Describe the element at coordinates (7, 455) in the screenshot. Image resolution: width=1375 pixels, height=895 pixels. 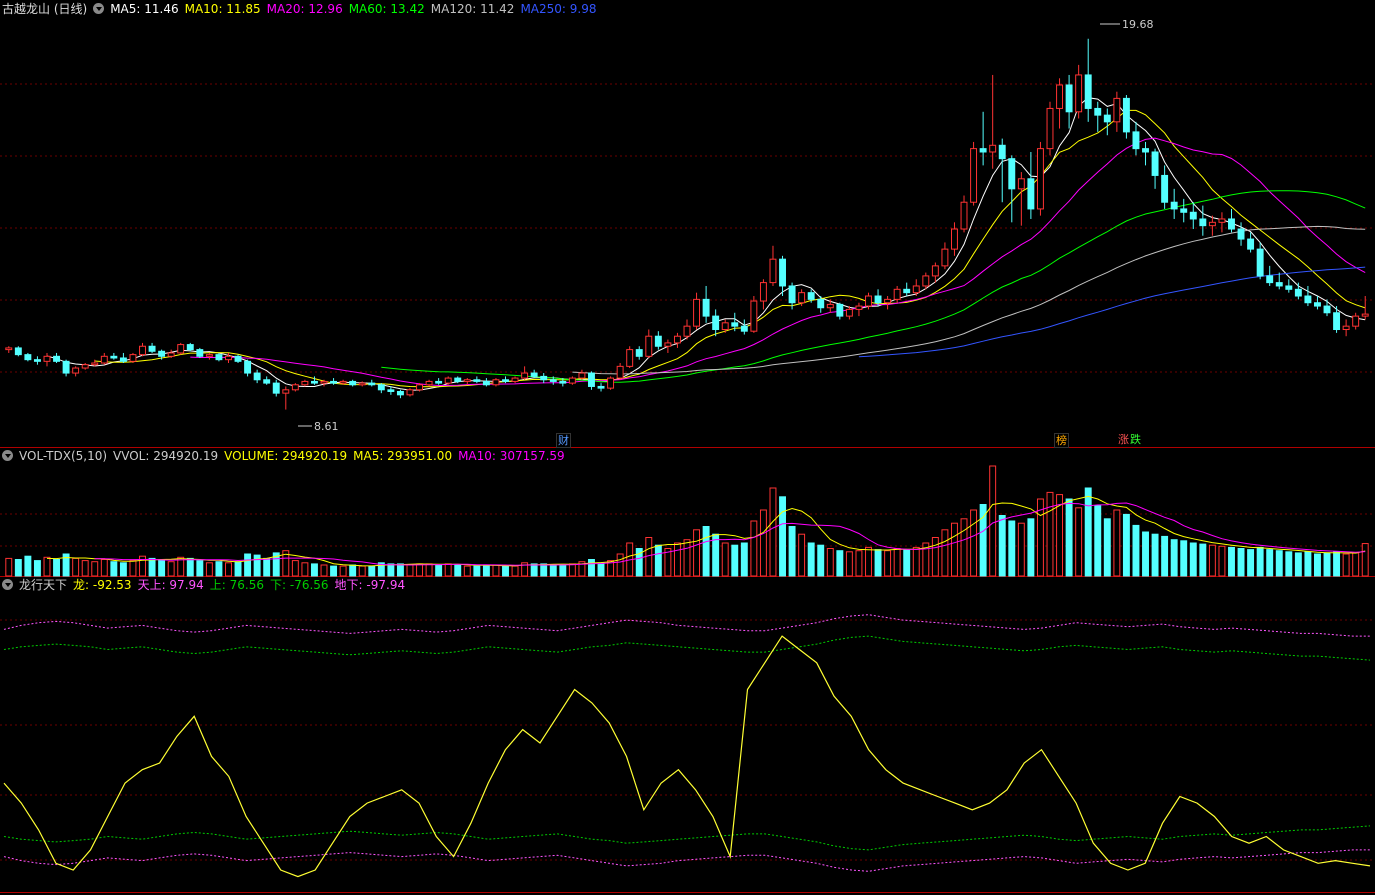
I see `volume-settings-icon` at that location.